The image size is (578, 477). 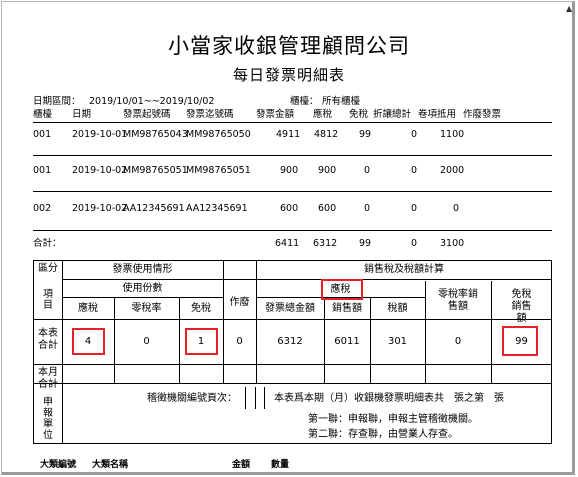 What do you see at coordinates (325, 243) in the screenshot?
I see `totals-taxable: 6312` at bounding box center [325, 243].